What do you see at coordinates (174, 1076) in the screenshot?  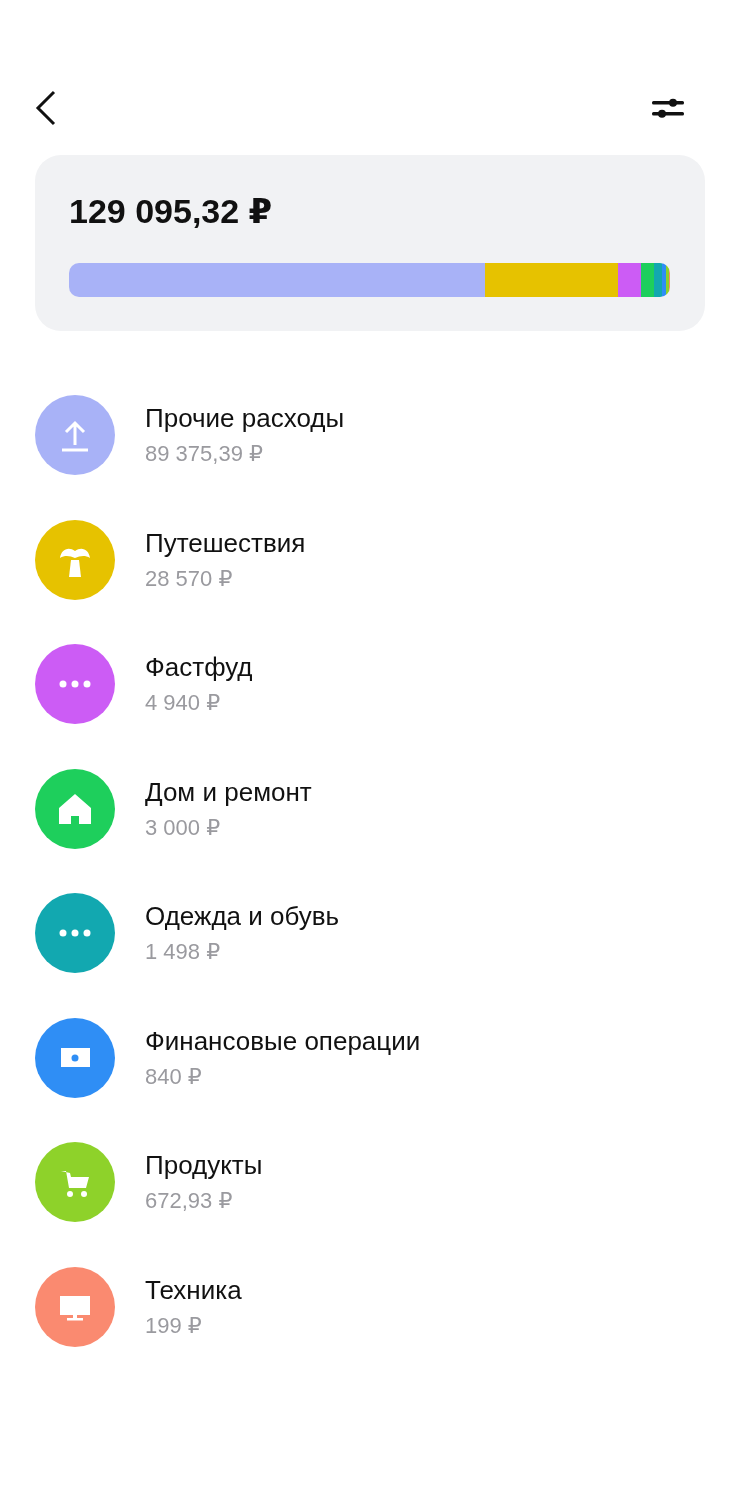 I see `category-amount: 840 ₽` at bounding box center [174, 1076].